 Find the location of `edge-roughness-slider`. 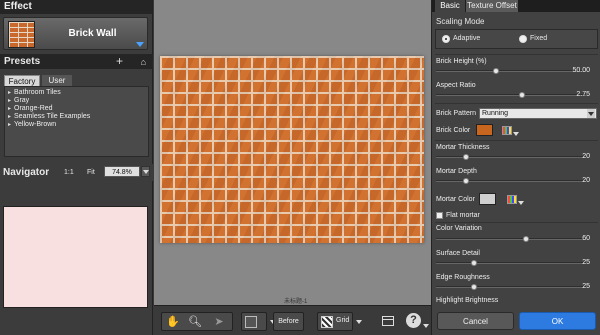

edge-roughness-slider is located at coordinates (511, 287).